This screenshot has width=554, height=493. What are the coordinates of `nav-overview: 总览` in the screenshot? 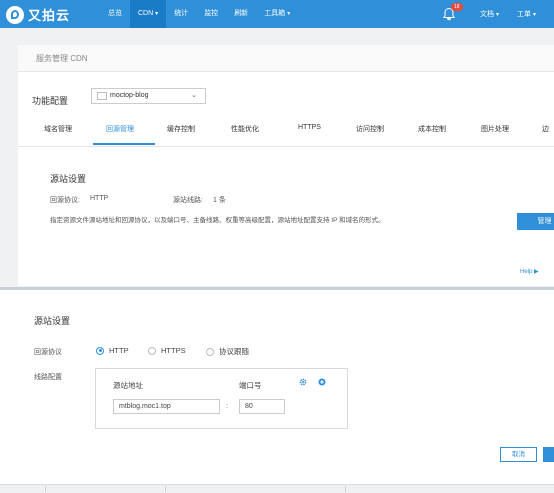 It's located at (115, 14).